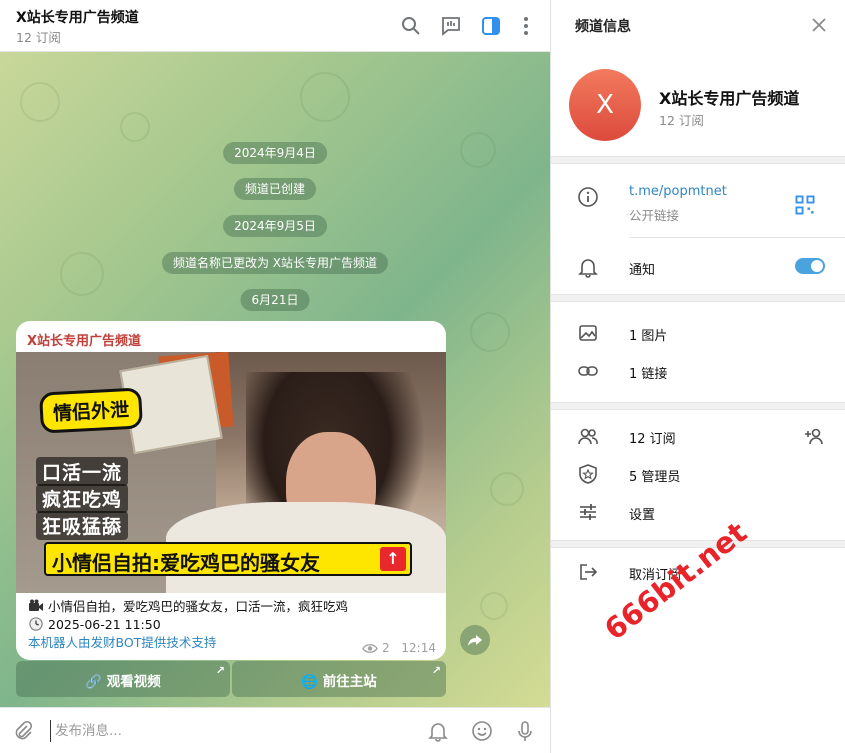 This screenshot has width=845, height=753. Describe the element at coordinates (588, 197) in the screenshot. I see `info-icon` at that location.